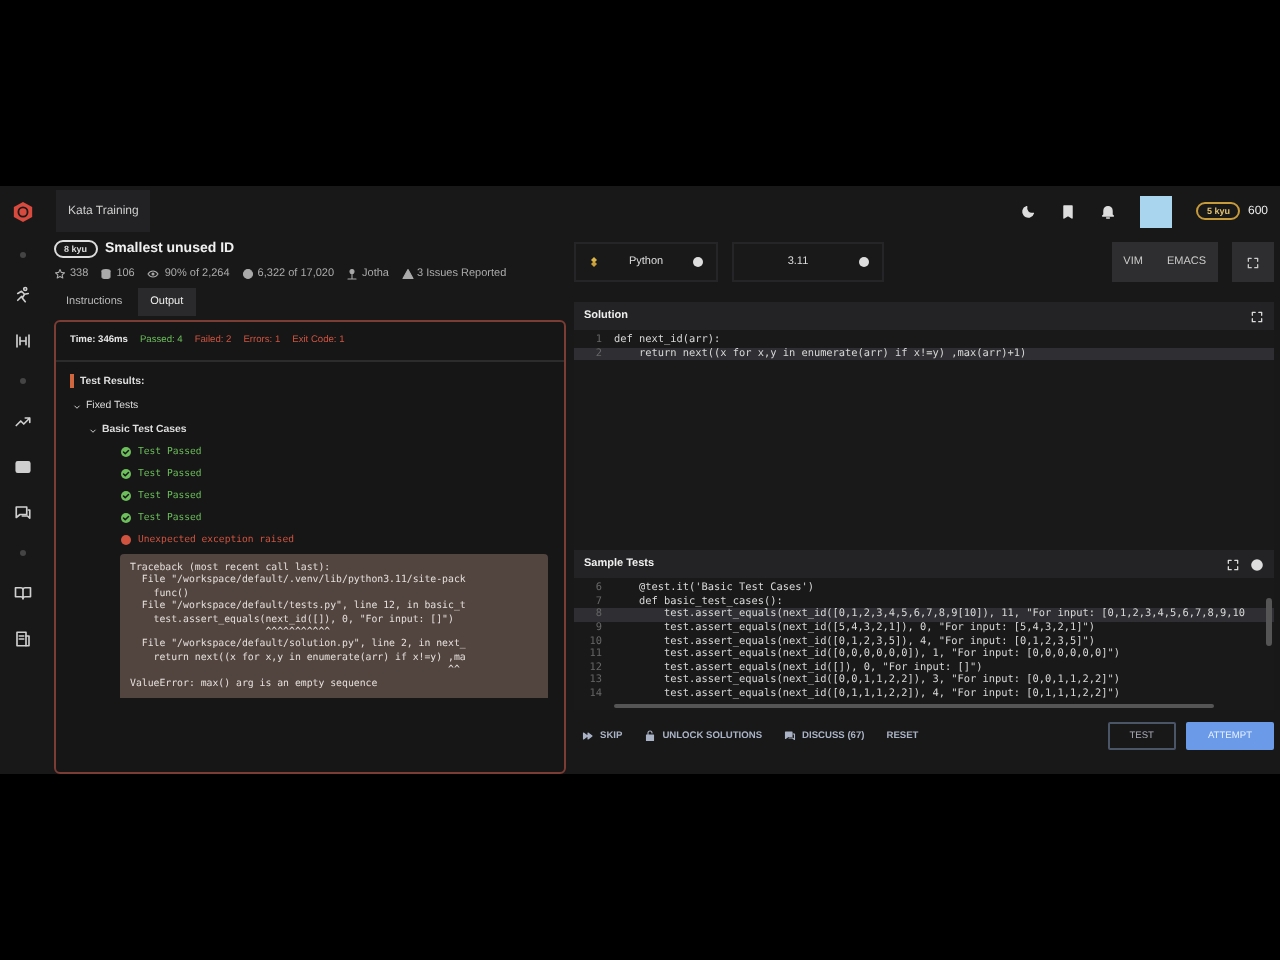  Describe the element at coordinates (22, 593) in the screenshot. I see `book-icon` at that location.